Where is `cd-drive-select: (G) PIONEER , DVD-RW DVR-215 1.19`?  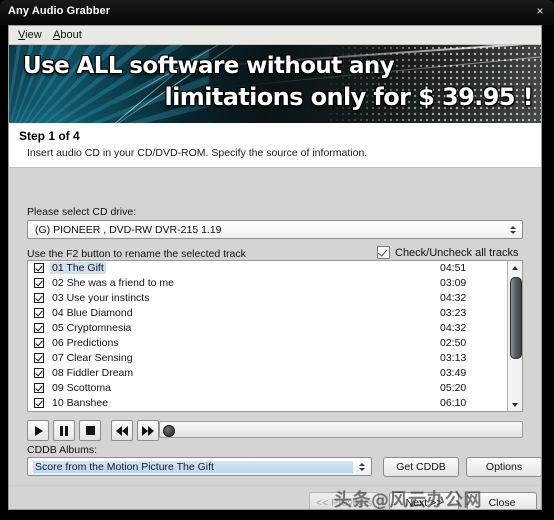 cd-drive-select: (G) PIONEER , DVD-RW DVR-215 1.19 is located at coordinates (275, 229).